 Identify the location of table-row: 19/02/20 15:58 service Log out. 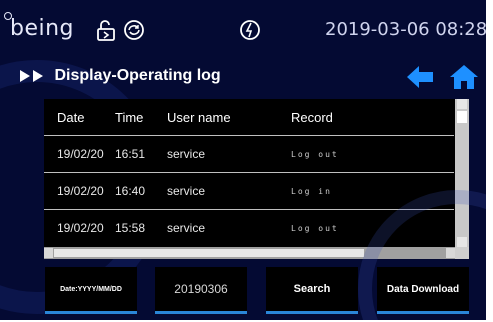
(249, 227).